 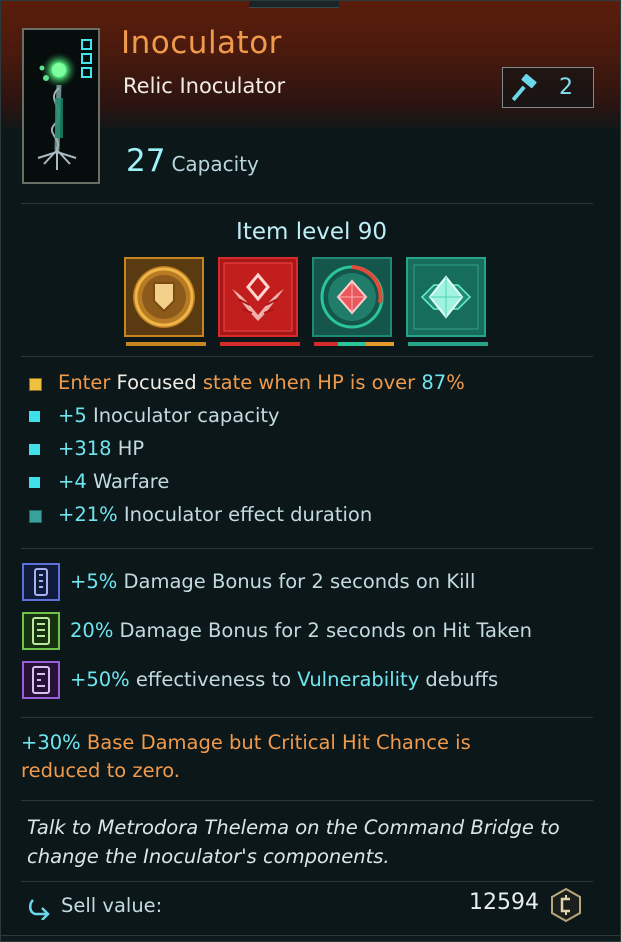 I want to click on stat-text: +318 HP, so click(x=101, y=448).